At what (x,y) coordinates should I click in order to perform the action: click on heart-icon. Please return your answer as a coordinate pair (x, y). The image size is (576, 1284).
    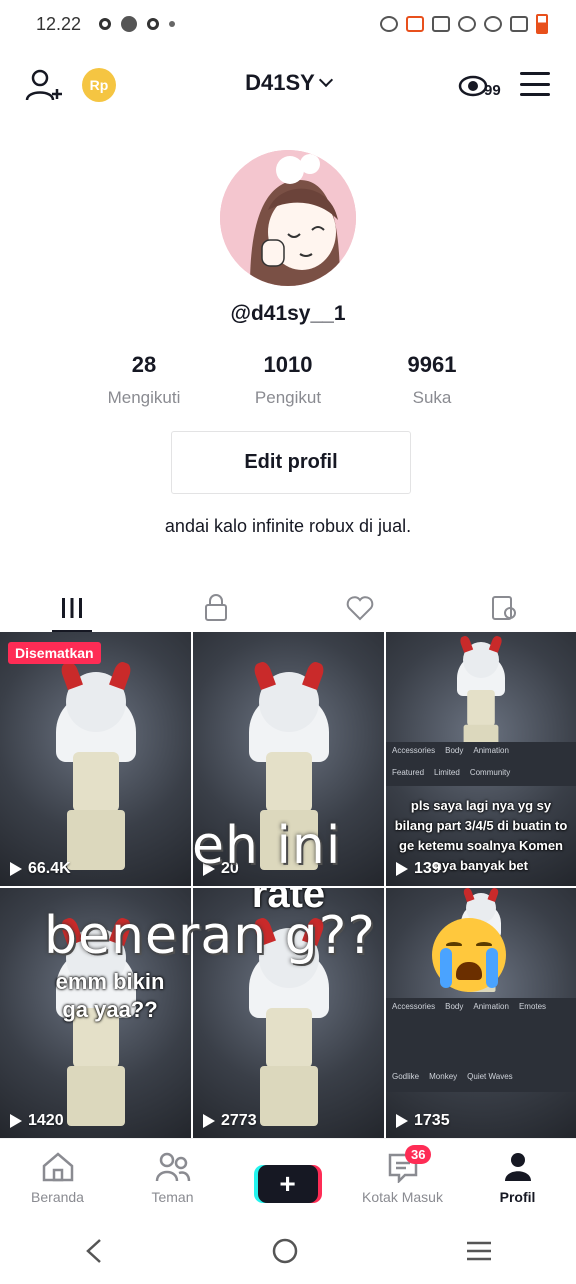
    Looking at the image, I should click on (360, 608).